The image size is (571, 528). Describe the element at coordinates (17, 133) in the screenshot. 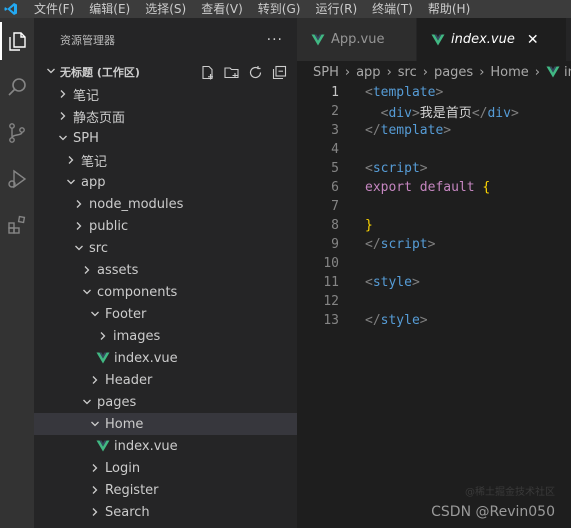

I see `source-control-icon` at that location.